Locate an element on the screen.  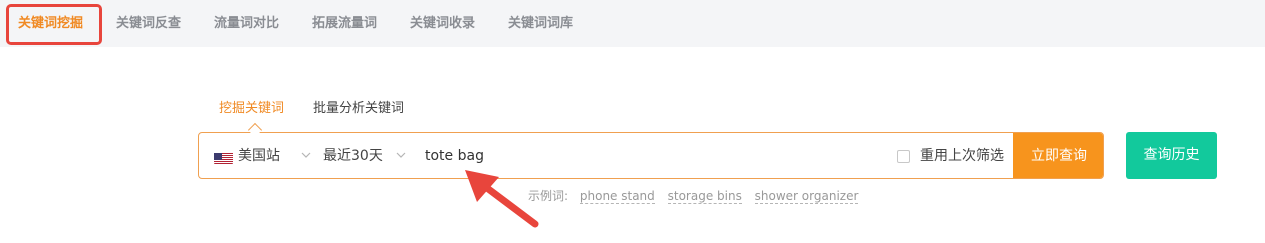
query-history-button: 查询历史 is located at coordinates (1171, 155).